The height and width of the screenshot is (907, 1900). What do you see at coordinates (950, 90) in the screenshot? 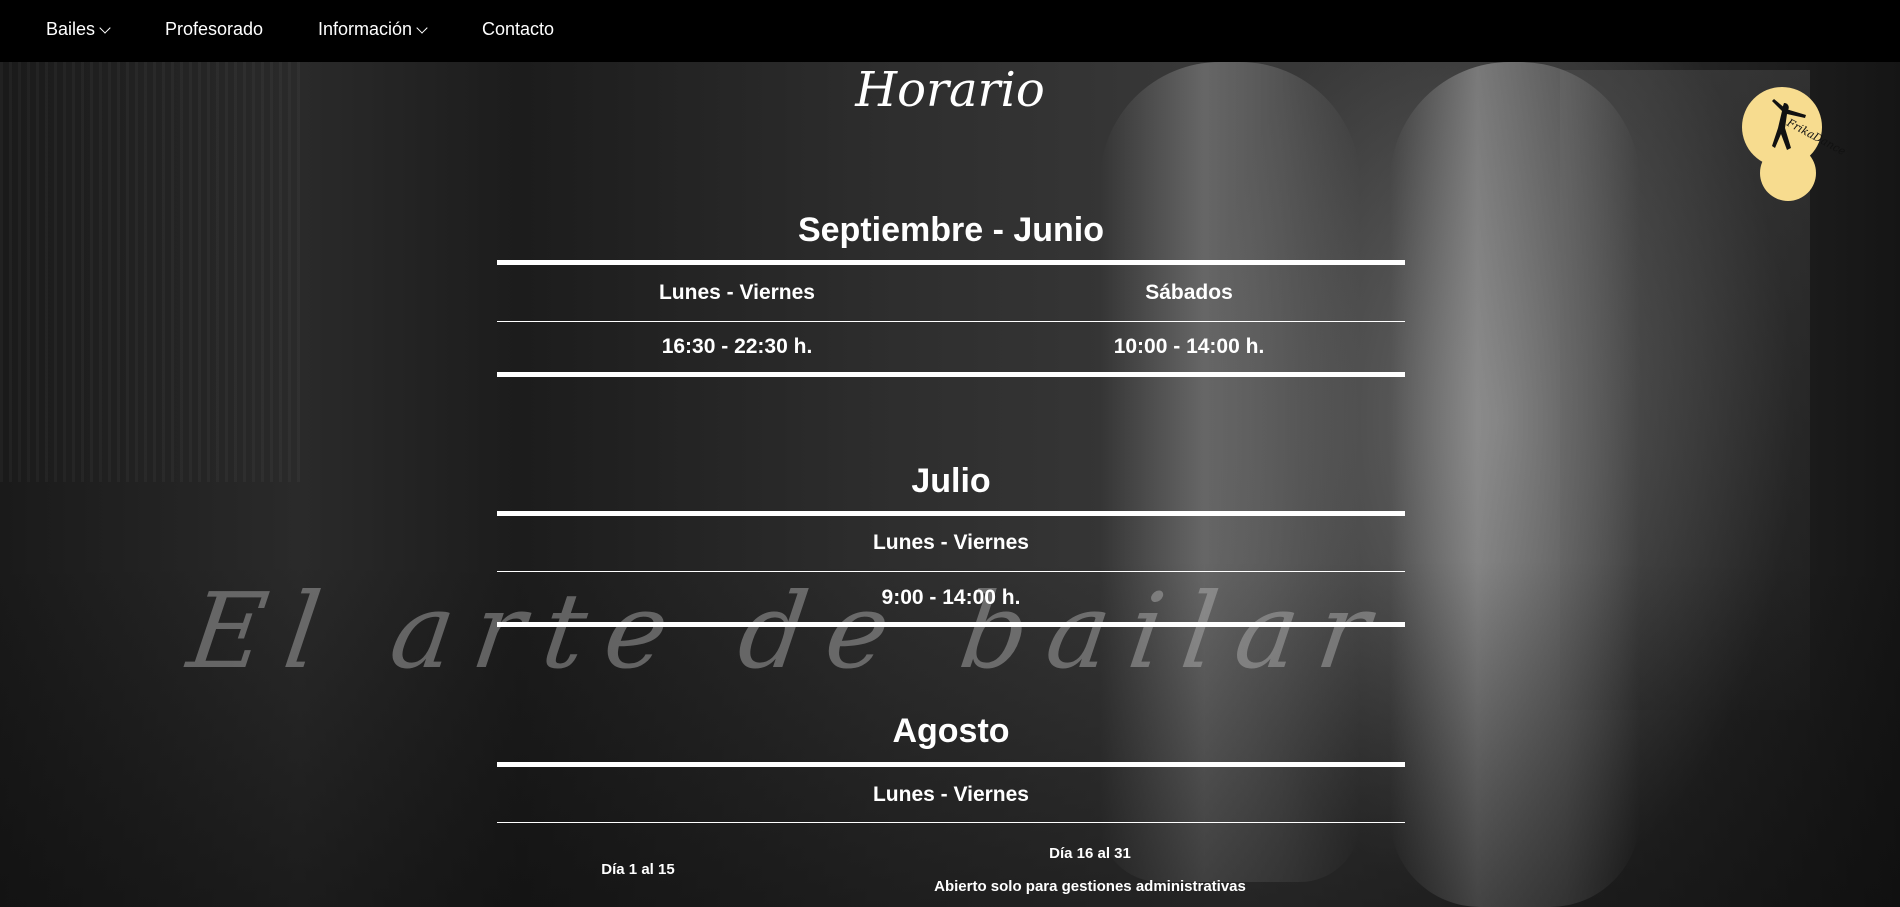
I see `page-title: Horario` at bounding box center [950, 90].